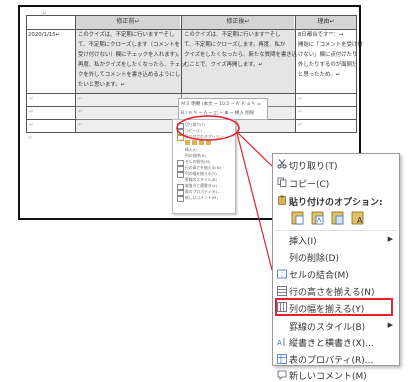  What do you see at coordinates (328, 375) in the screenshot?
I see `menu-new-comment: 新しいコメント(M)` at bounding box center [328, 375].